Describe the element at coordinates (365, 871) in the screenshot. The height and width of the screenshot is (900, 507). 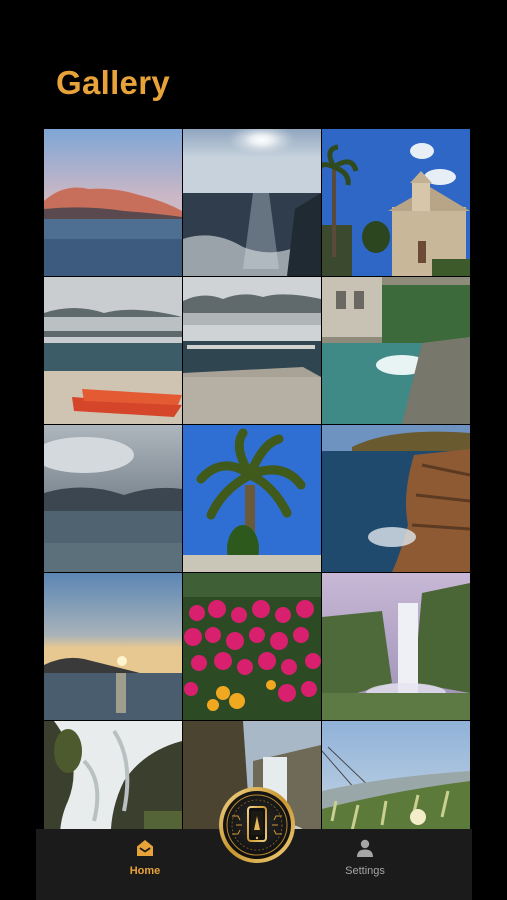
I see `tab-settings-label: Settings` at that location.